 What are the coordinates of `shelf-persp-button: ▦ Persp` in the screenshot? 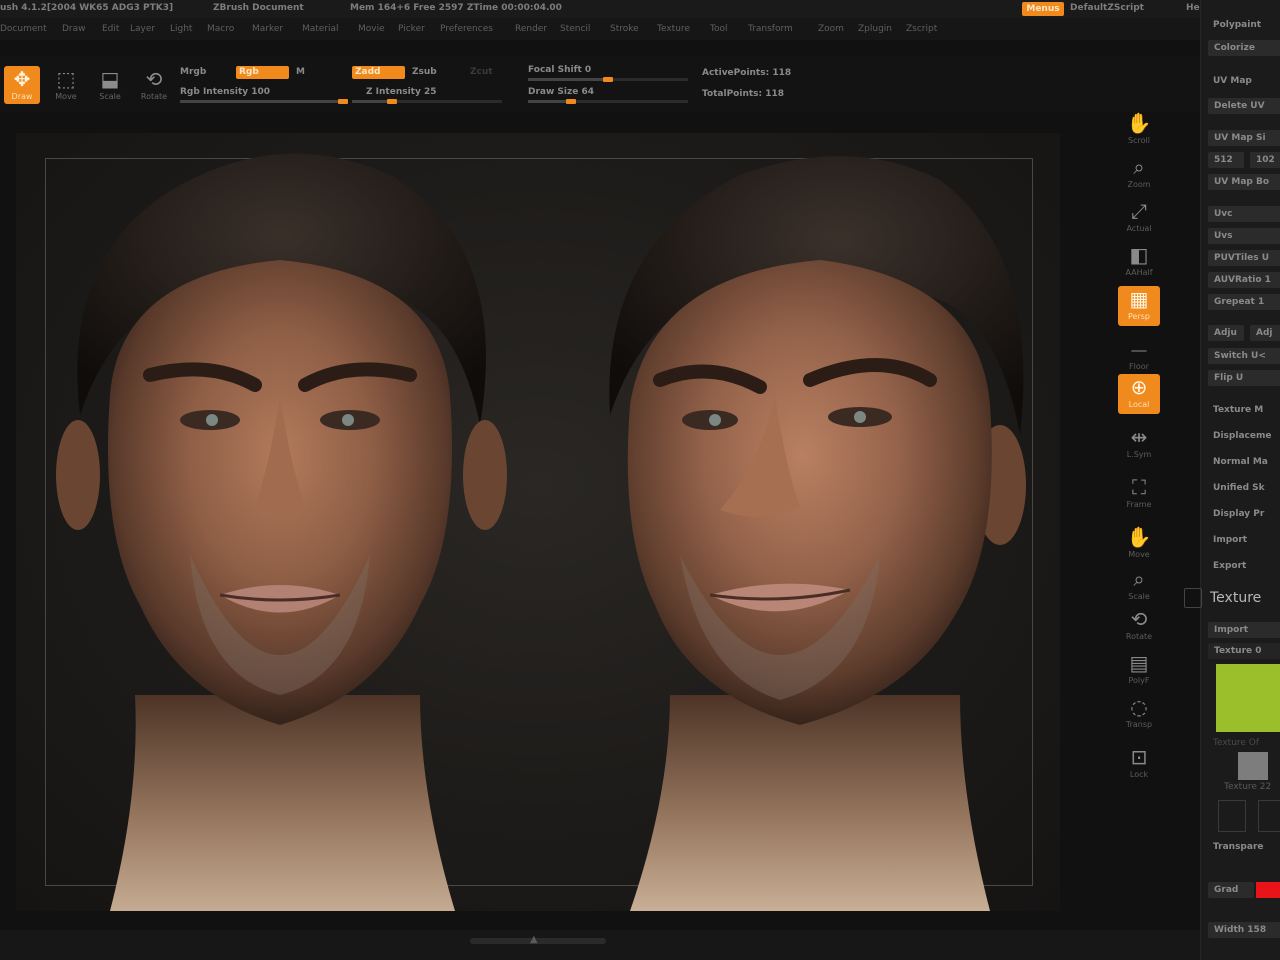 It's located at (1139, 306).